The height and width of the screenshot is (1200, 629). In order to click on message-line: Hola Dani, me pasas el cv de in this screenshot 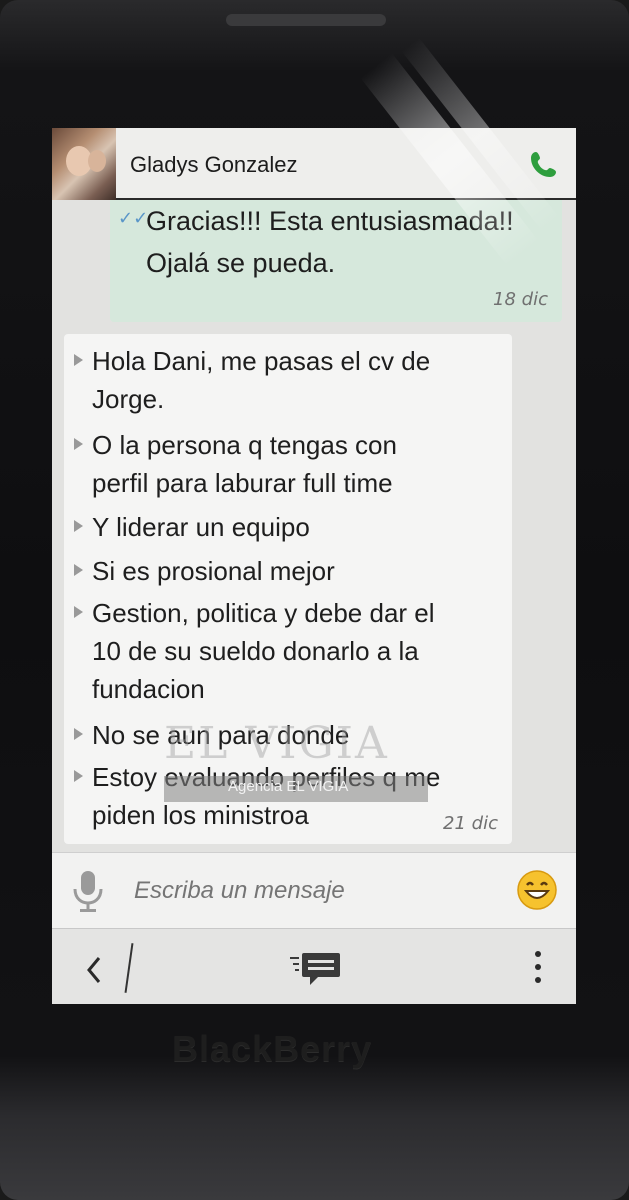, I will do `click(261, 361)`.